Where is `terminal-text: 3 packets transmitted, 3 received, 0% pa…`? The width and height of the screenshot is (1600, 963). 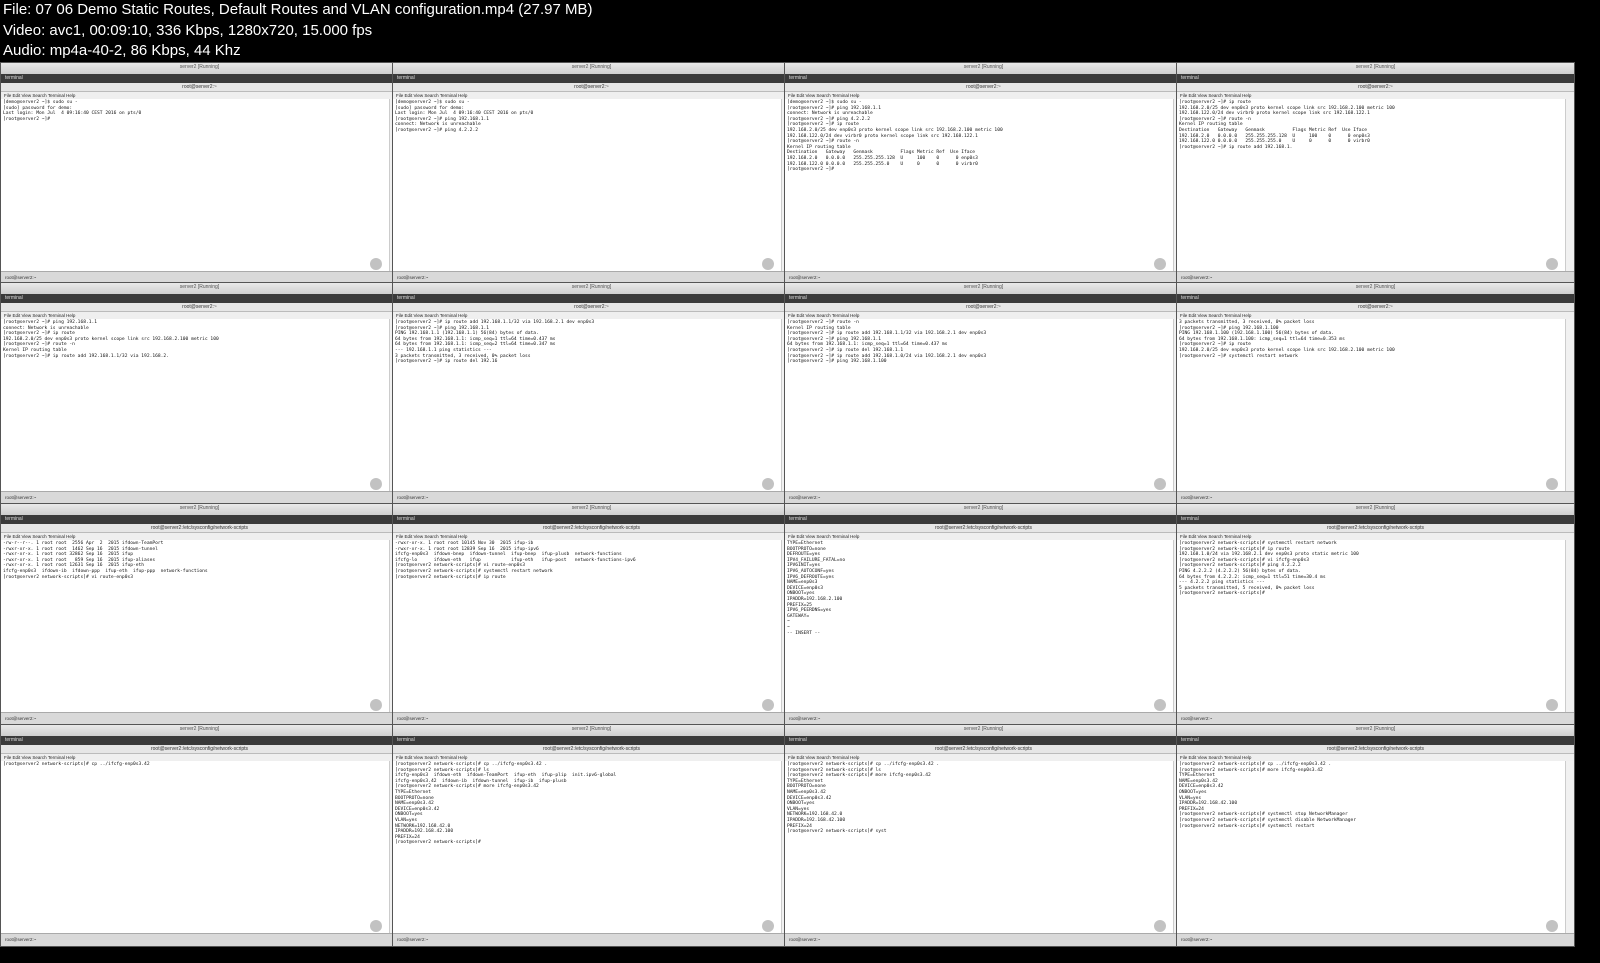
terminal-text: 3 packets transmitted, 3 received, 0% pa… is located at coordinates (1287, 339).